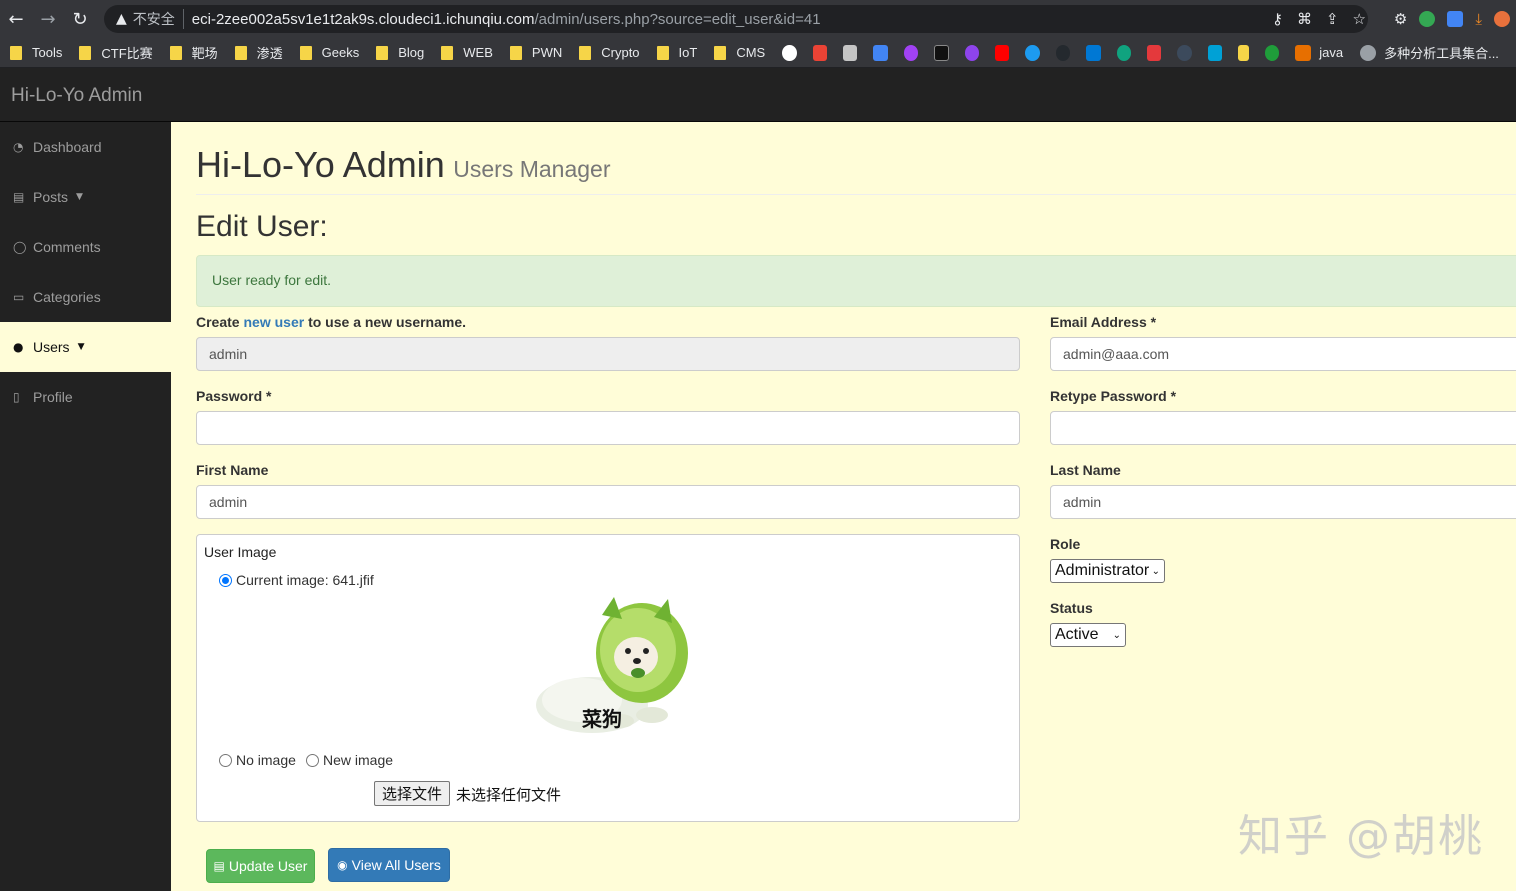 The image size is (1516, 891). I want to click on bookmark-dark-icon, so click(1184, 52).